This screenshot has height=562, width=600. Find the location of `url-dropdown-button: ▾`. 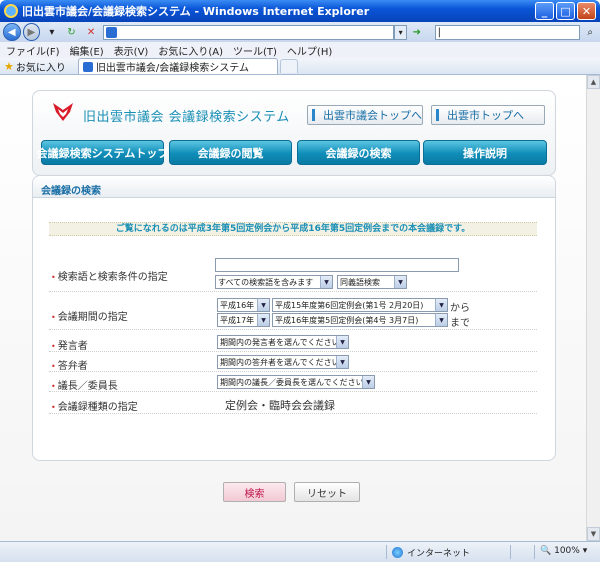

url-dropdown-button: ▾ is located at coordinates (400, 32).